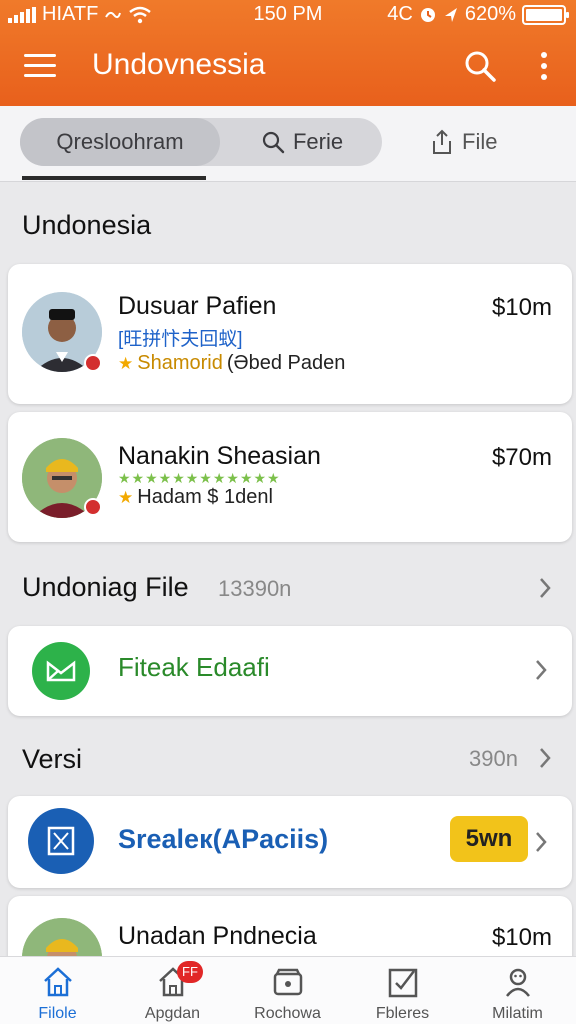  What do you see at coordinates (180, 363) in the screenshot?
I see `item-meta-highlight: Shamorid` at bounding box center [180, 363].